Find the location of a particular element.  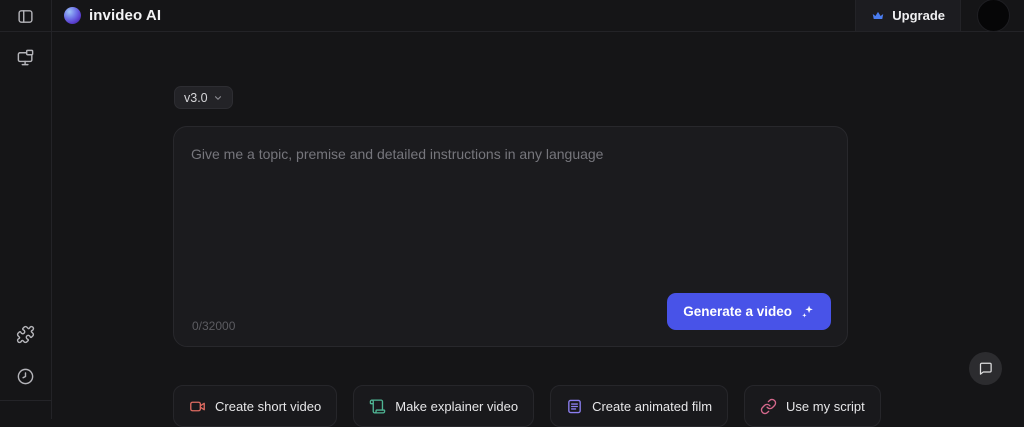

use-my-script-button: Use my script is located at coordinates (812, 406).